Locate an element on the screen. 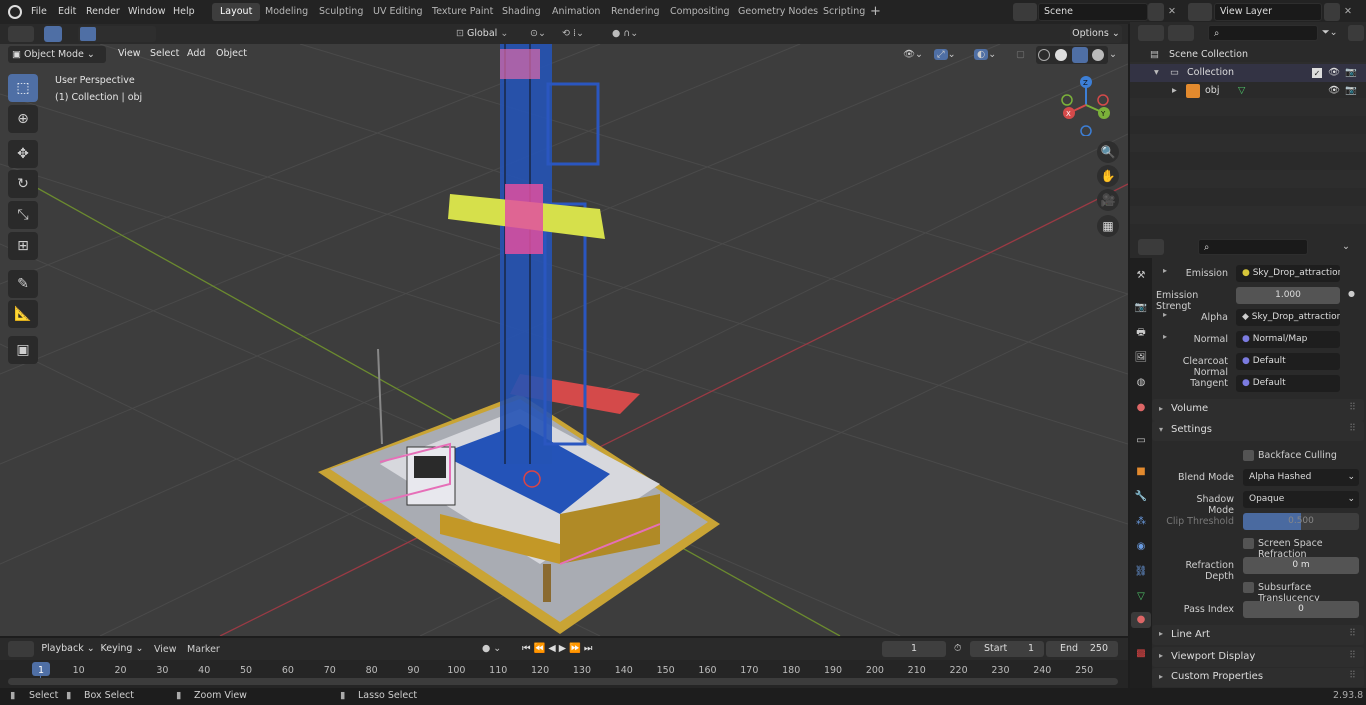 This screenshot has height=705, width=1366. tab-rendering: Rendering is located at coordinates (635, 12).